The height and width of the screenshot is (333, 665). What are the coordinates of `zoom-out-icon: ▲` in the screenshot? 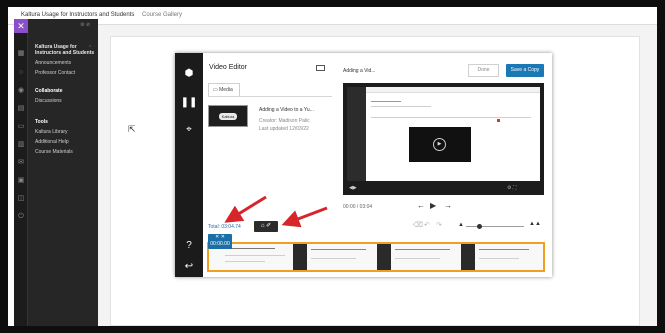 It's located at (461, 225).